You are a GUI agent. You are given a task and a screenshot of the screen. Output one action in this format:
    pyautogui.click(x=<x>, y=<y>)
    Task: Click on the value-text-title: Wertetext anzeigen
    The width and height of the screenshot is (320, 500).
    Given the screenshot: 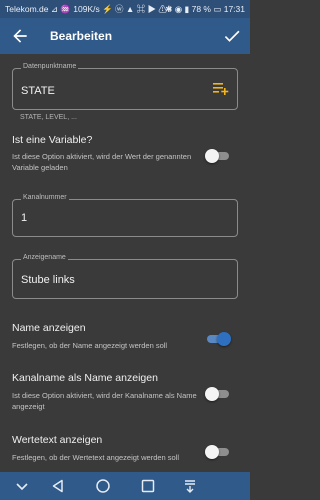 What is the action you would take?
    pyautogui.click(x=57, y=440)
    